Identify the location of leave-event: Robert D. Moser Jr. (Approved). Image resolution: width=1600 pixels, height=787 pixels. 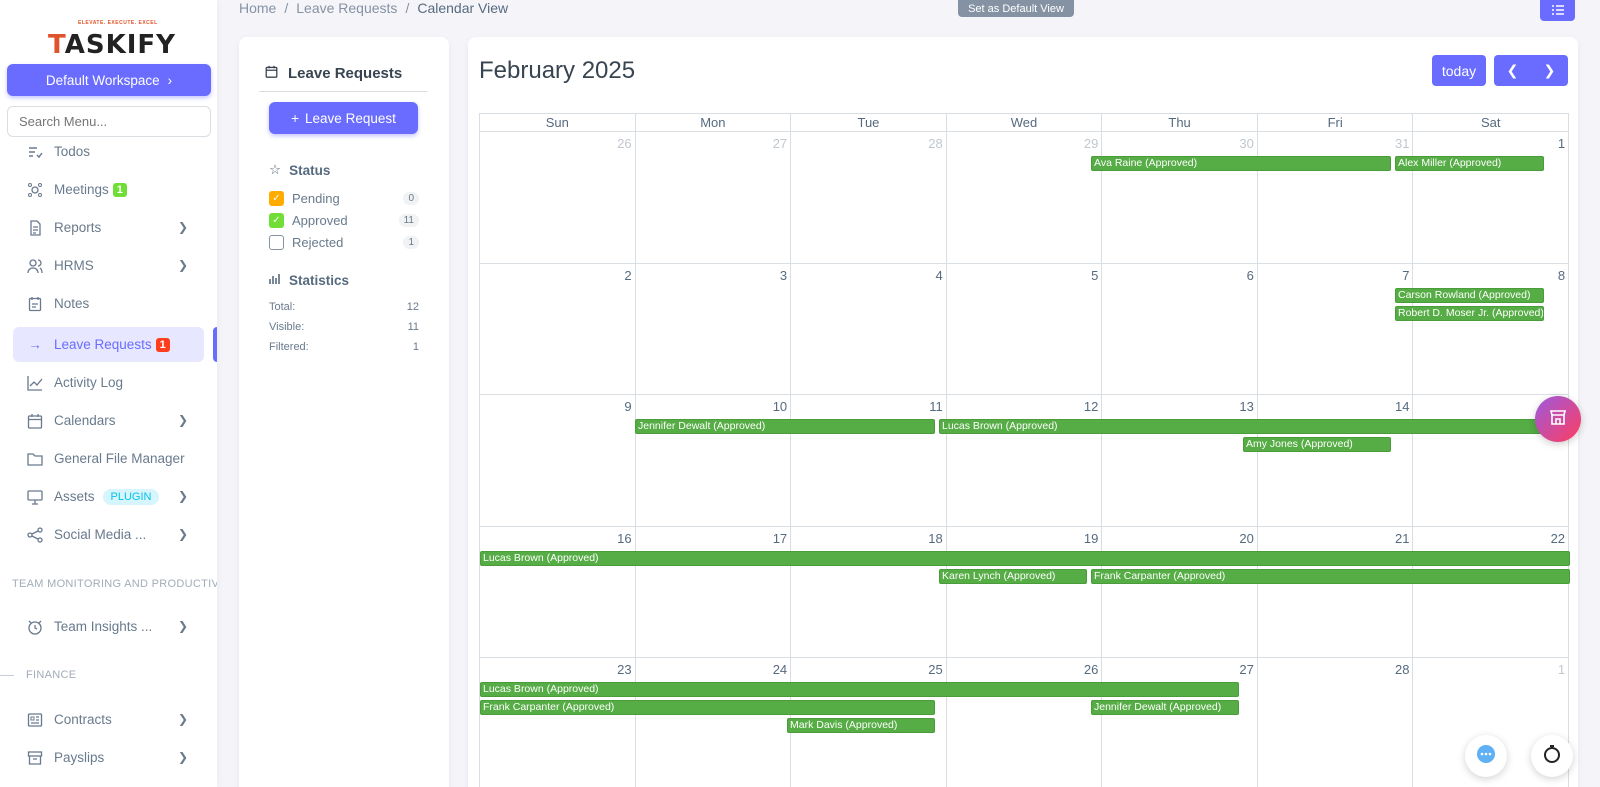
(1469, 313).